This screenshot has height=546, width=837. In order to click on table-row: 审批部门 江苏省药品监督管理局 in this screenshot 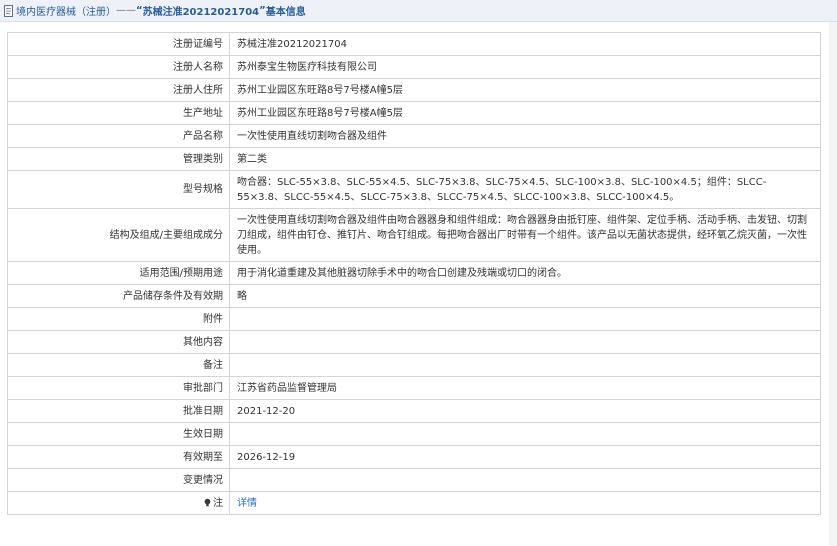, I will do `click(414, 388)`.